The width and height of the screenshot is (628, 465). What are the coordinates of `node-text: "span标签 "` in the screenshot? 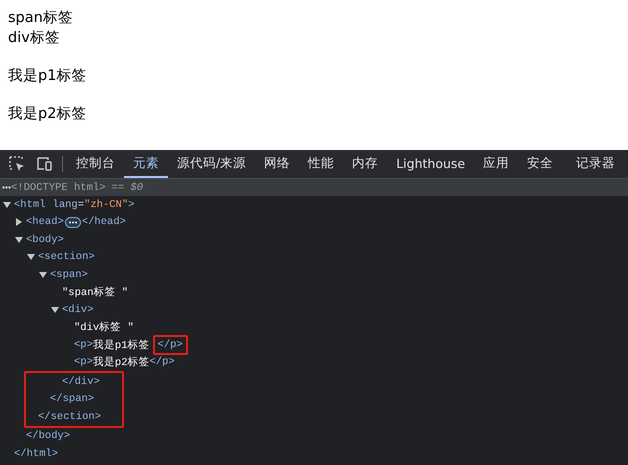 It's located at (95, 293).